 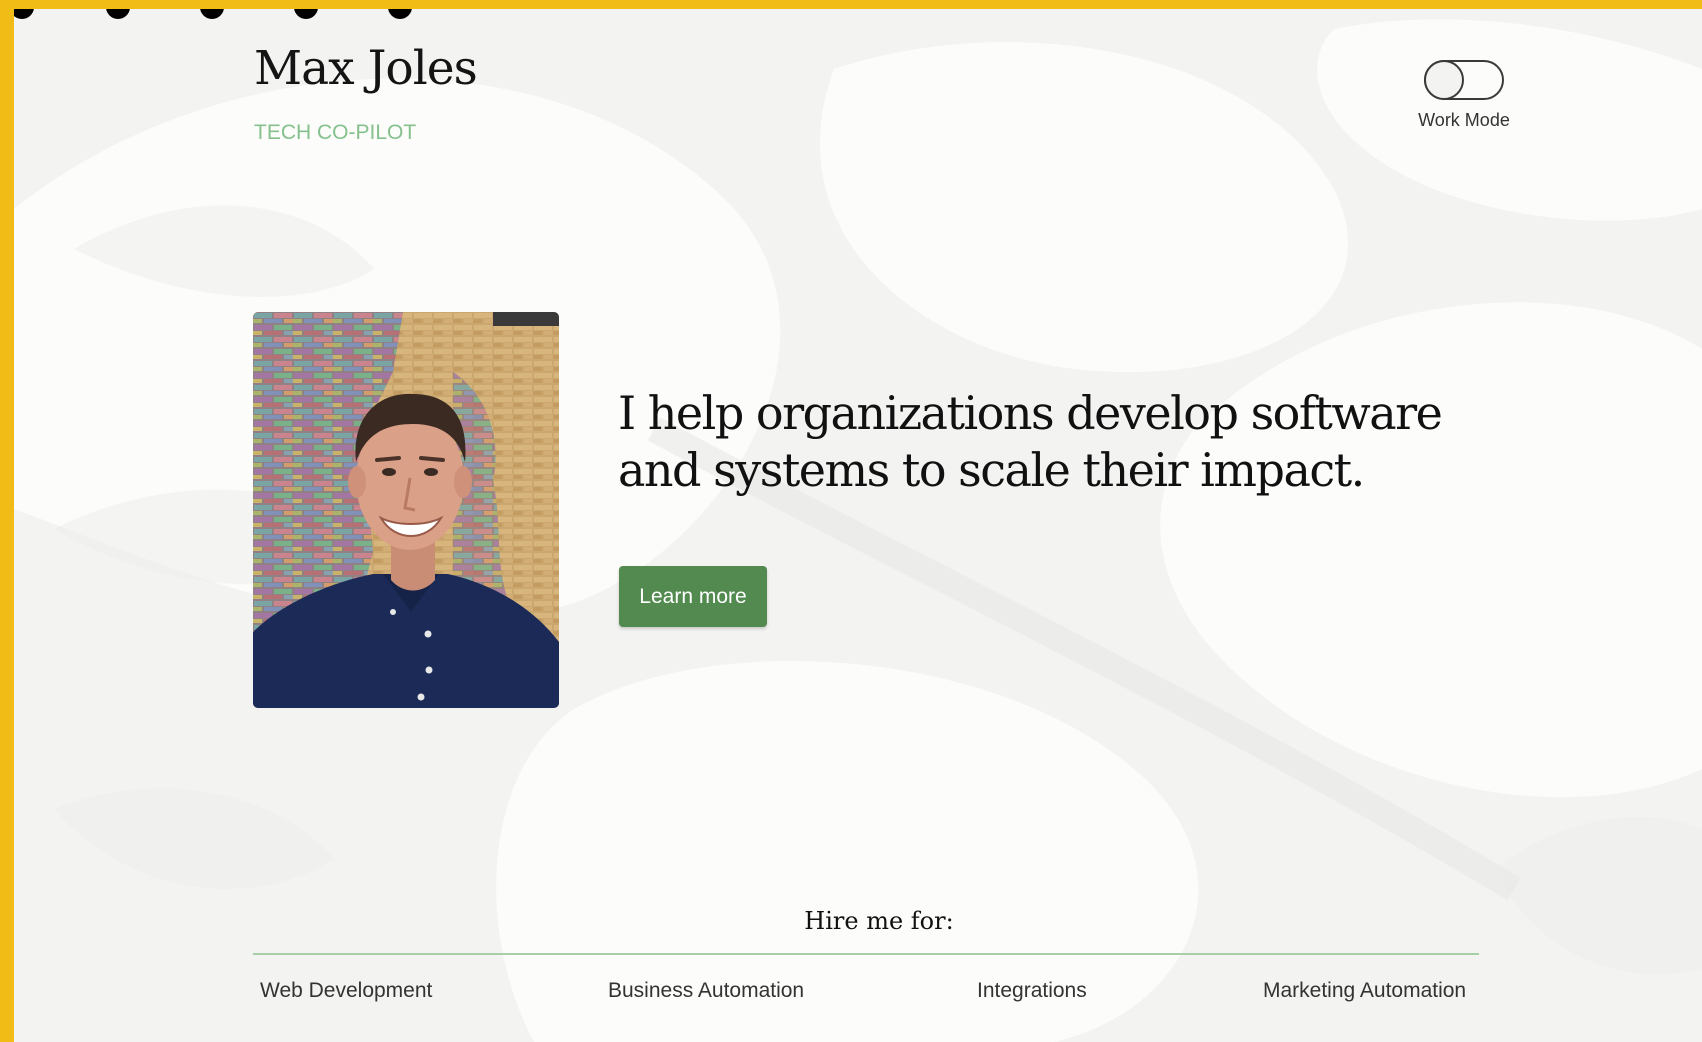 I want to click on site-tagline: TECH CO-PILOT, so click(x=335, y=132).